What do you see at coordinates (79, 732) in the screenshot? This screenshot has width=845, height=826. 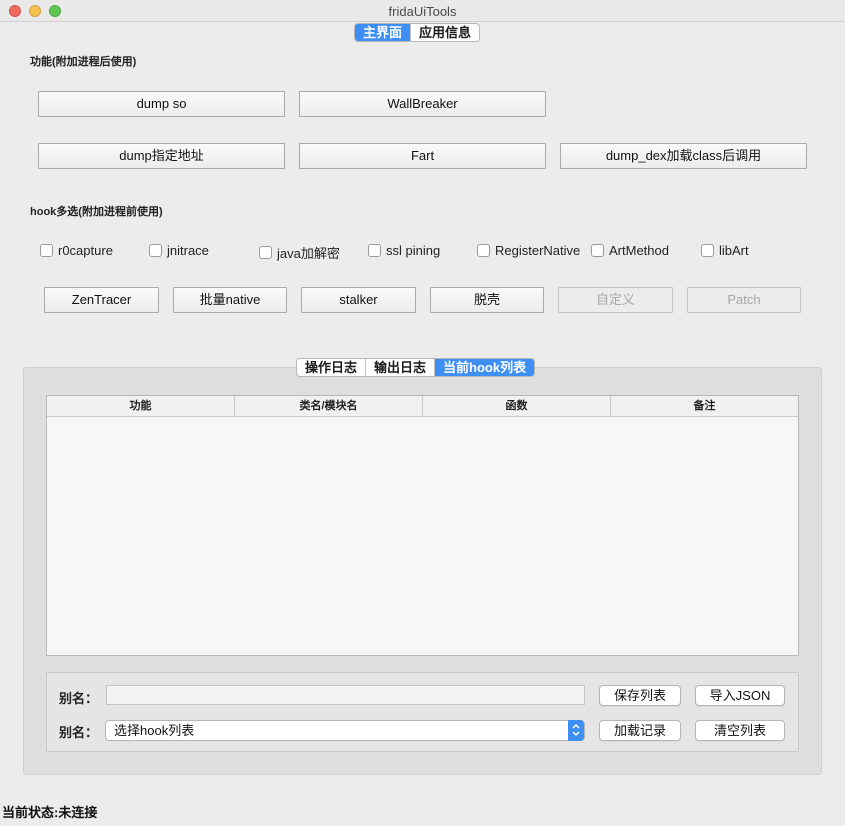 I see `alias-label-2: 别名：` at bounding box center [79, 732].